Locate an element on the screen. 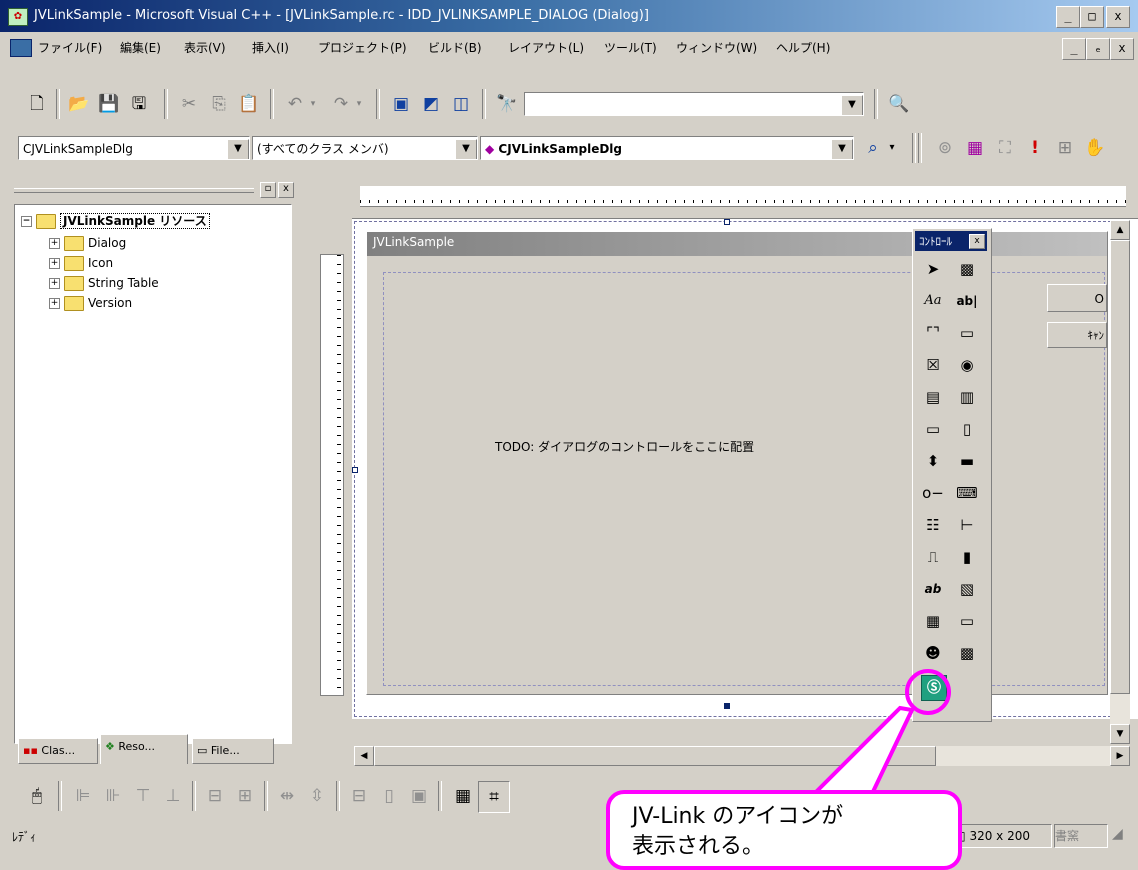 This screenshot has width=1138, height=870. tree-root: − JVLinkSample リソース is located at coordinates (115, 221).